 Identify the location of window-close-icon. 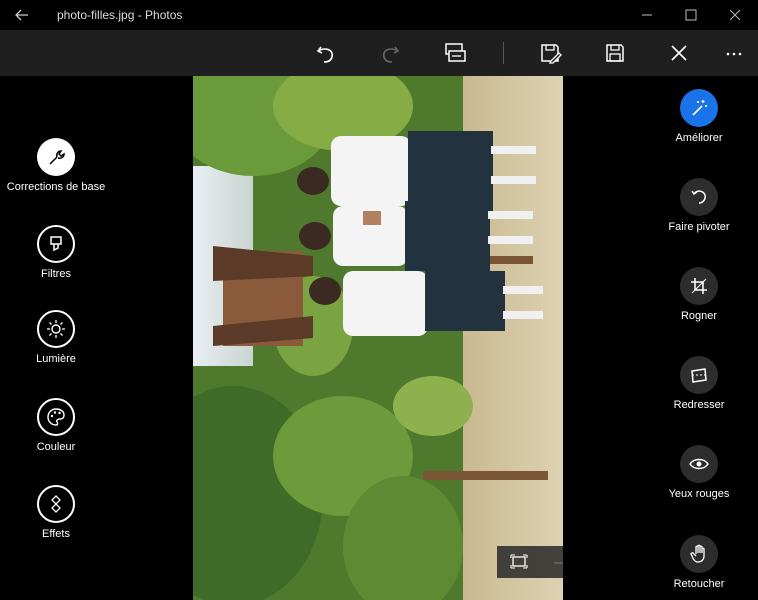
(735, 15).